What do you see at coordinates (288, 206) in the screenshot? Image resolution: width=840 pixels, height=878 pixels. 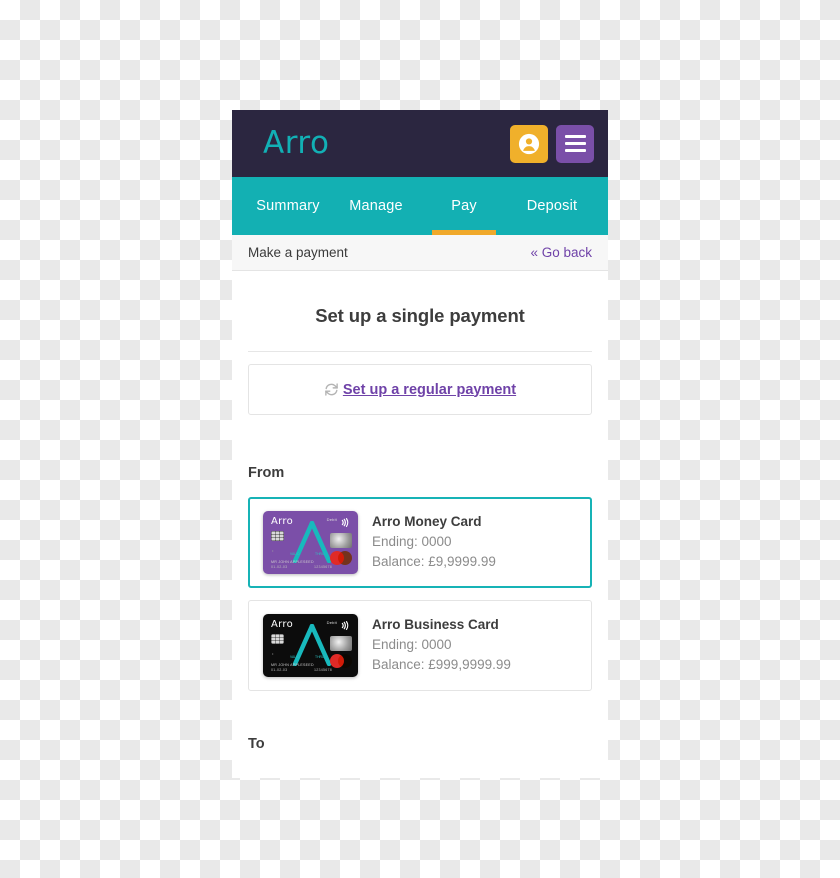 I see `tab-summary: Summary` at bounding box center [288, 206].